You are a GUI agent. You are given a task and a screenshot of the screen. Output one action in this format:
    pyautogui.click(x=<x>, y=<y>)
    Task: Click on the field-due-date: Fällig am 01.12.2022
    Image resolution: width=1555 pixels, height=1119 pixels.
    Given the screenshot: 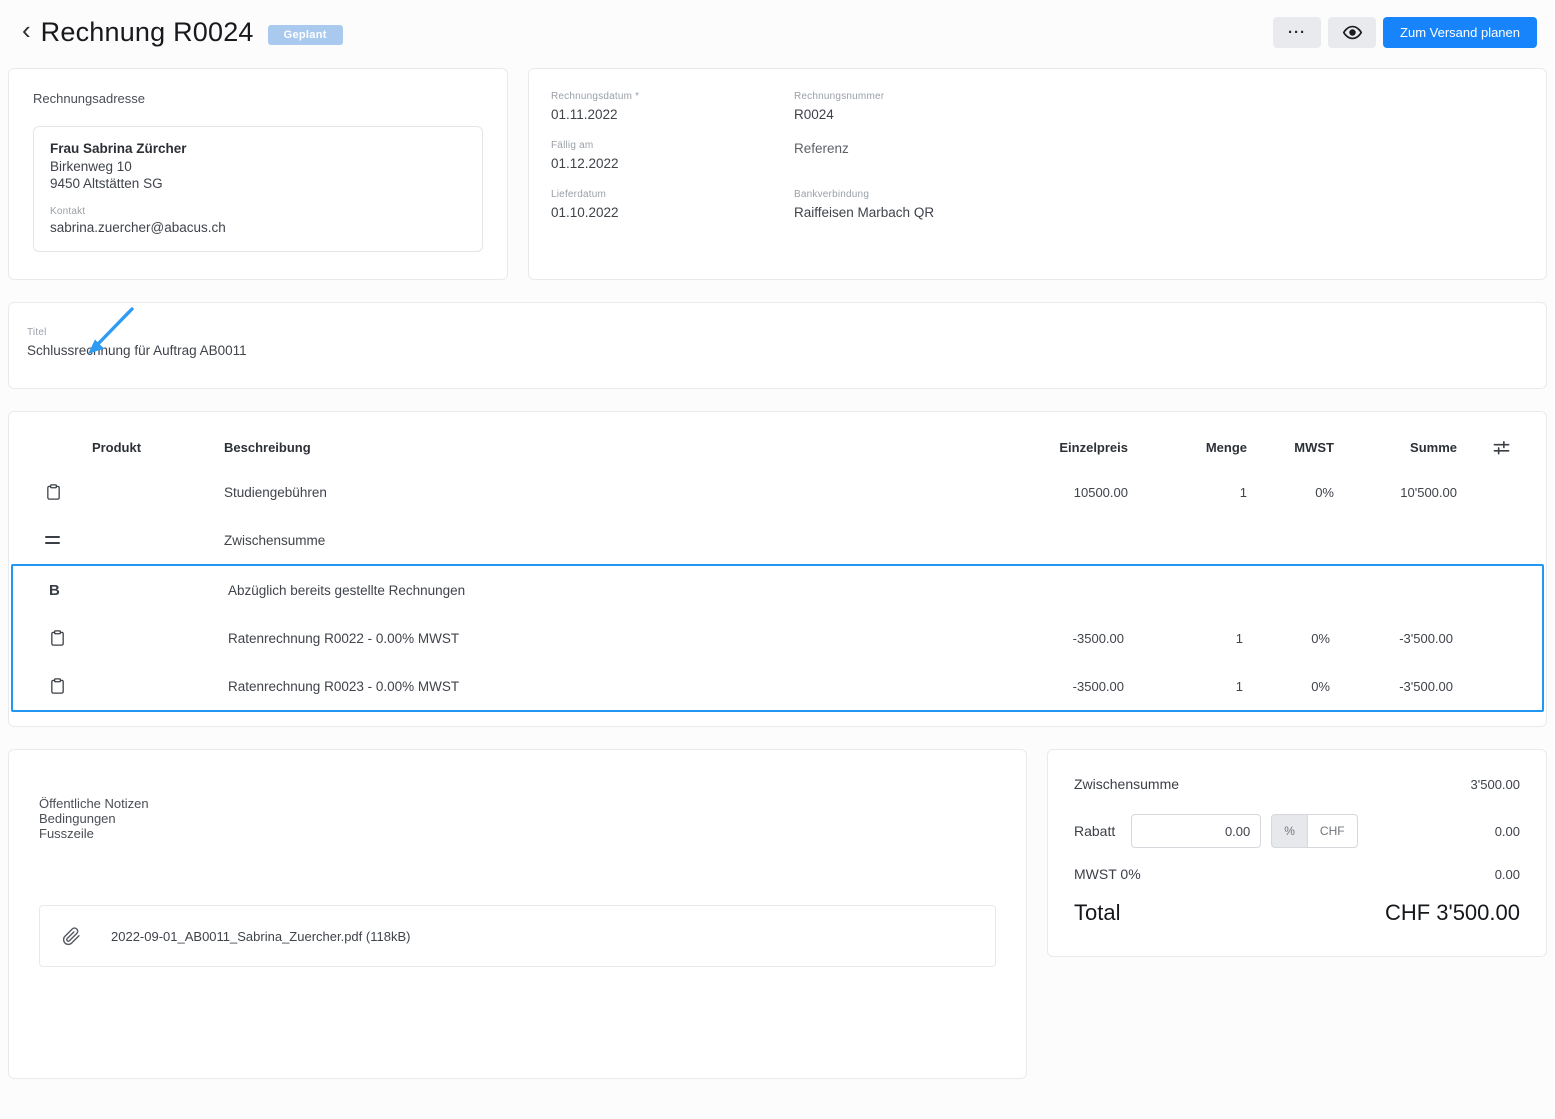 What is the action you would take?
    pyautogui.click(x=672, y=156)
    